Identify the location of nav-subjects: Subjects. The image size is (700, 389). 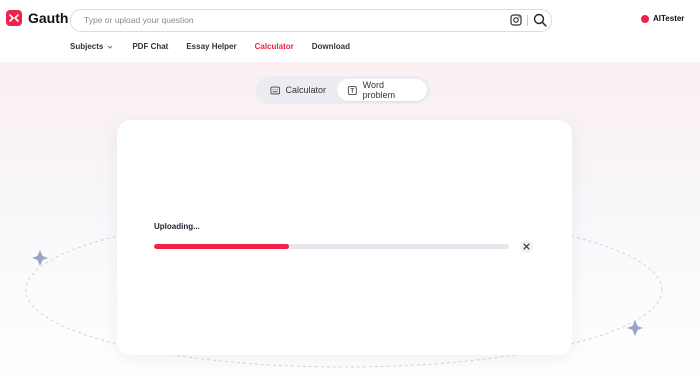
(92, 46).